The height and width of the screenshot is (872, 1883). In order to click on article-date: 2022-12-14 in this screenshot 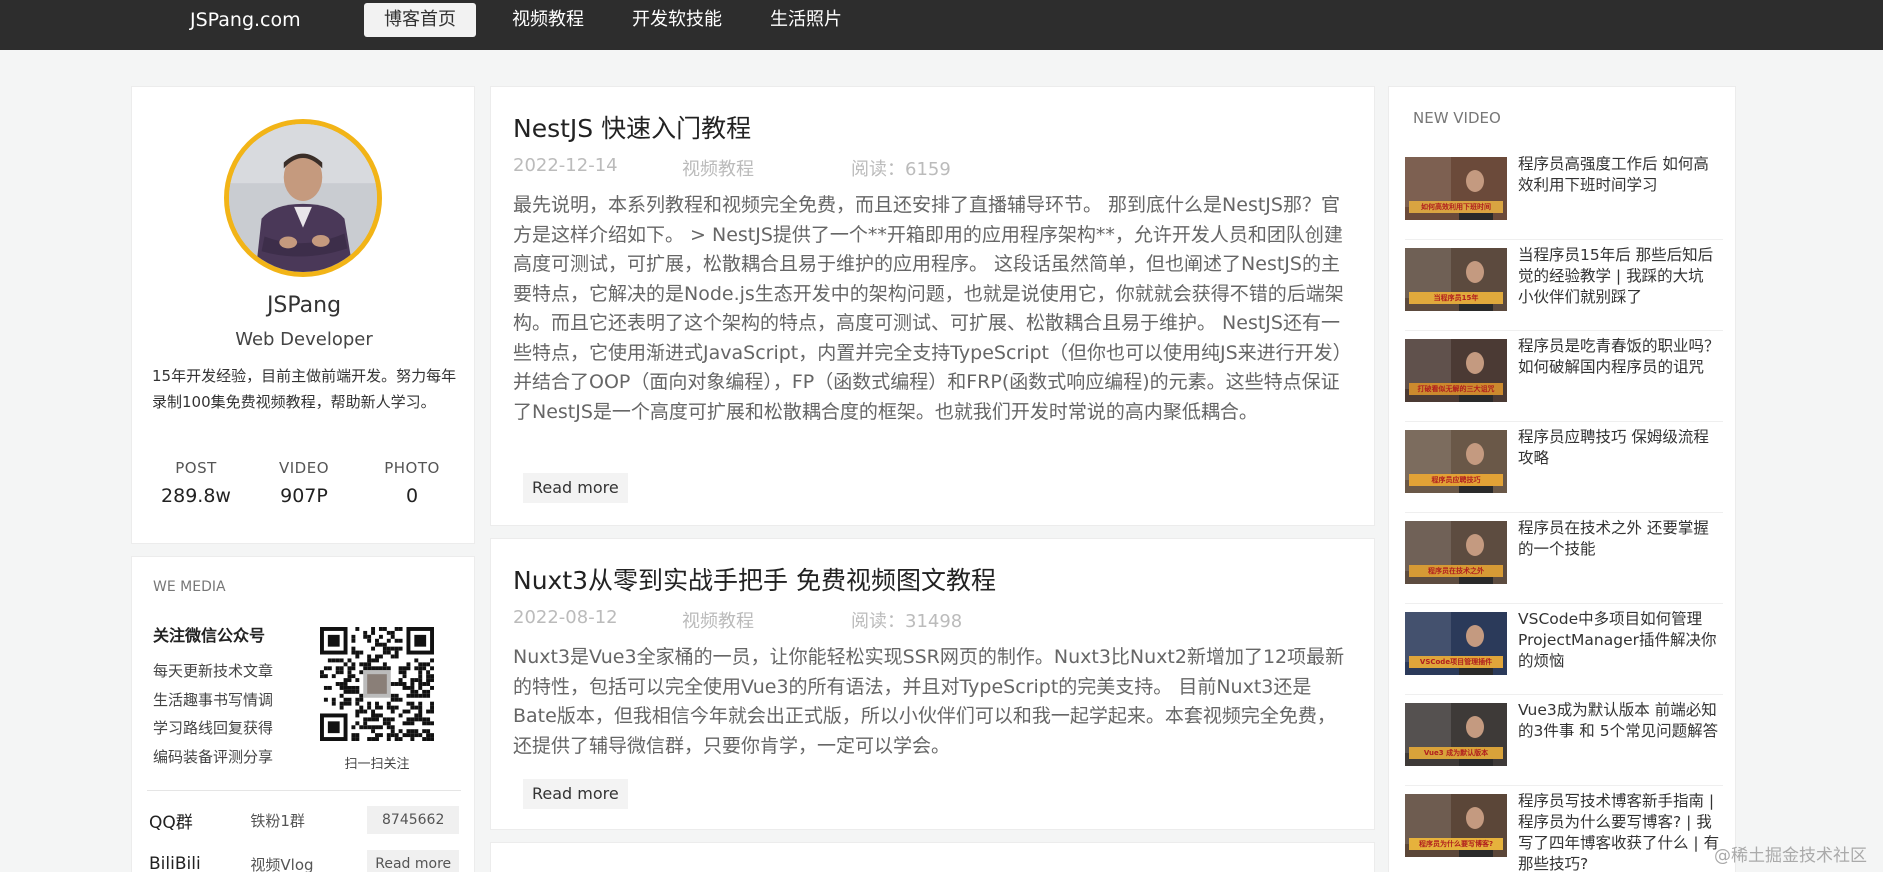, I will do `click(565, 165)`.